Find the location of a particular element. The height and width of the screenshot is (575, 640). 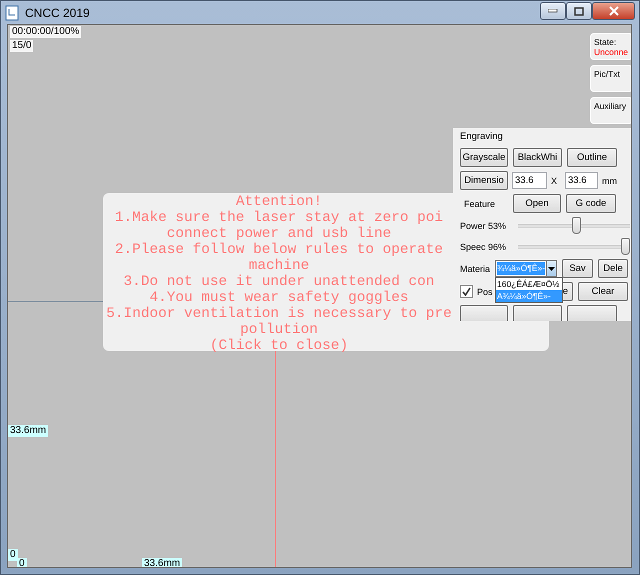

mode-button: Grayscale is located at coordinates (484, 157).